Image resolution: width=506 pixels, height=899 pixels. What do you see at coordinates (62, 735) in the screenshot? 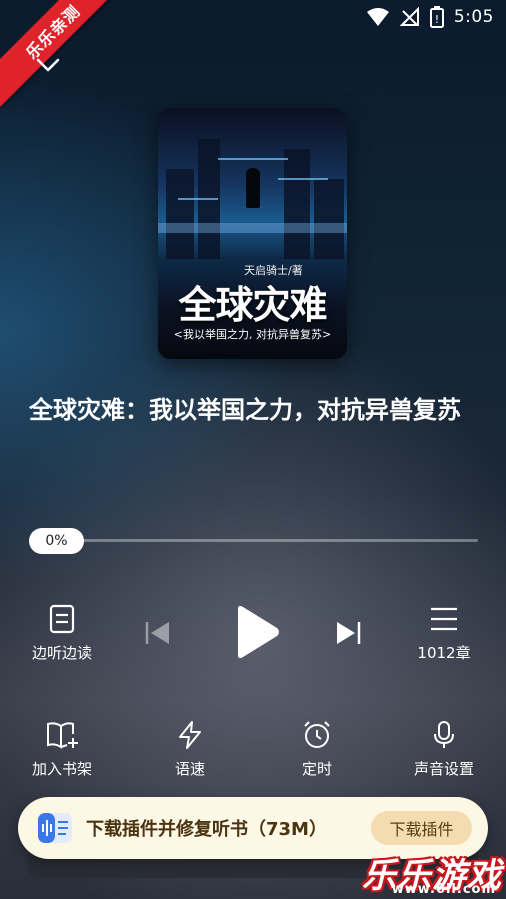
I see `book-add-icon` at bounding box center [62, 735].